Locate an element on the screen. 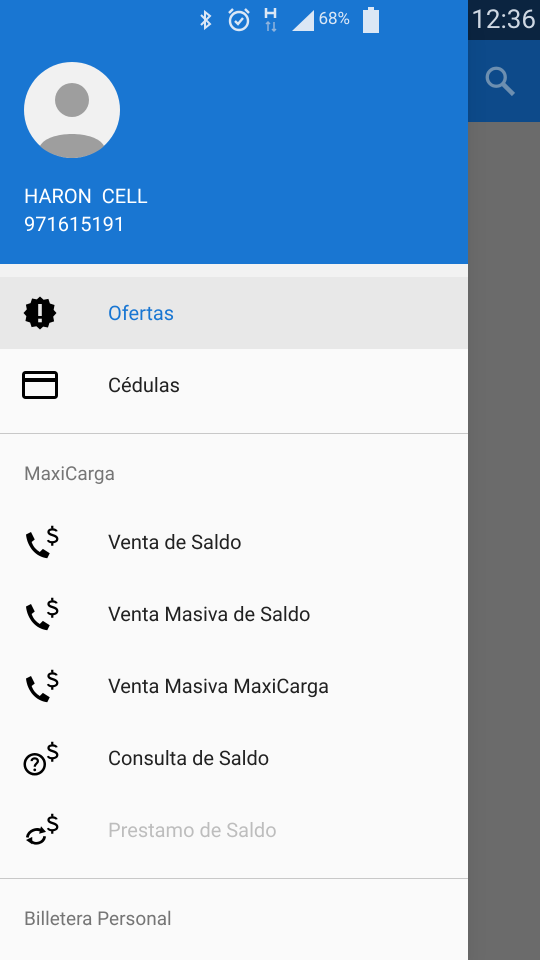 The height and width of the screenshot is (960, 540). section-header: MaxiCarga is located at coordinates (69, 473).